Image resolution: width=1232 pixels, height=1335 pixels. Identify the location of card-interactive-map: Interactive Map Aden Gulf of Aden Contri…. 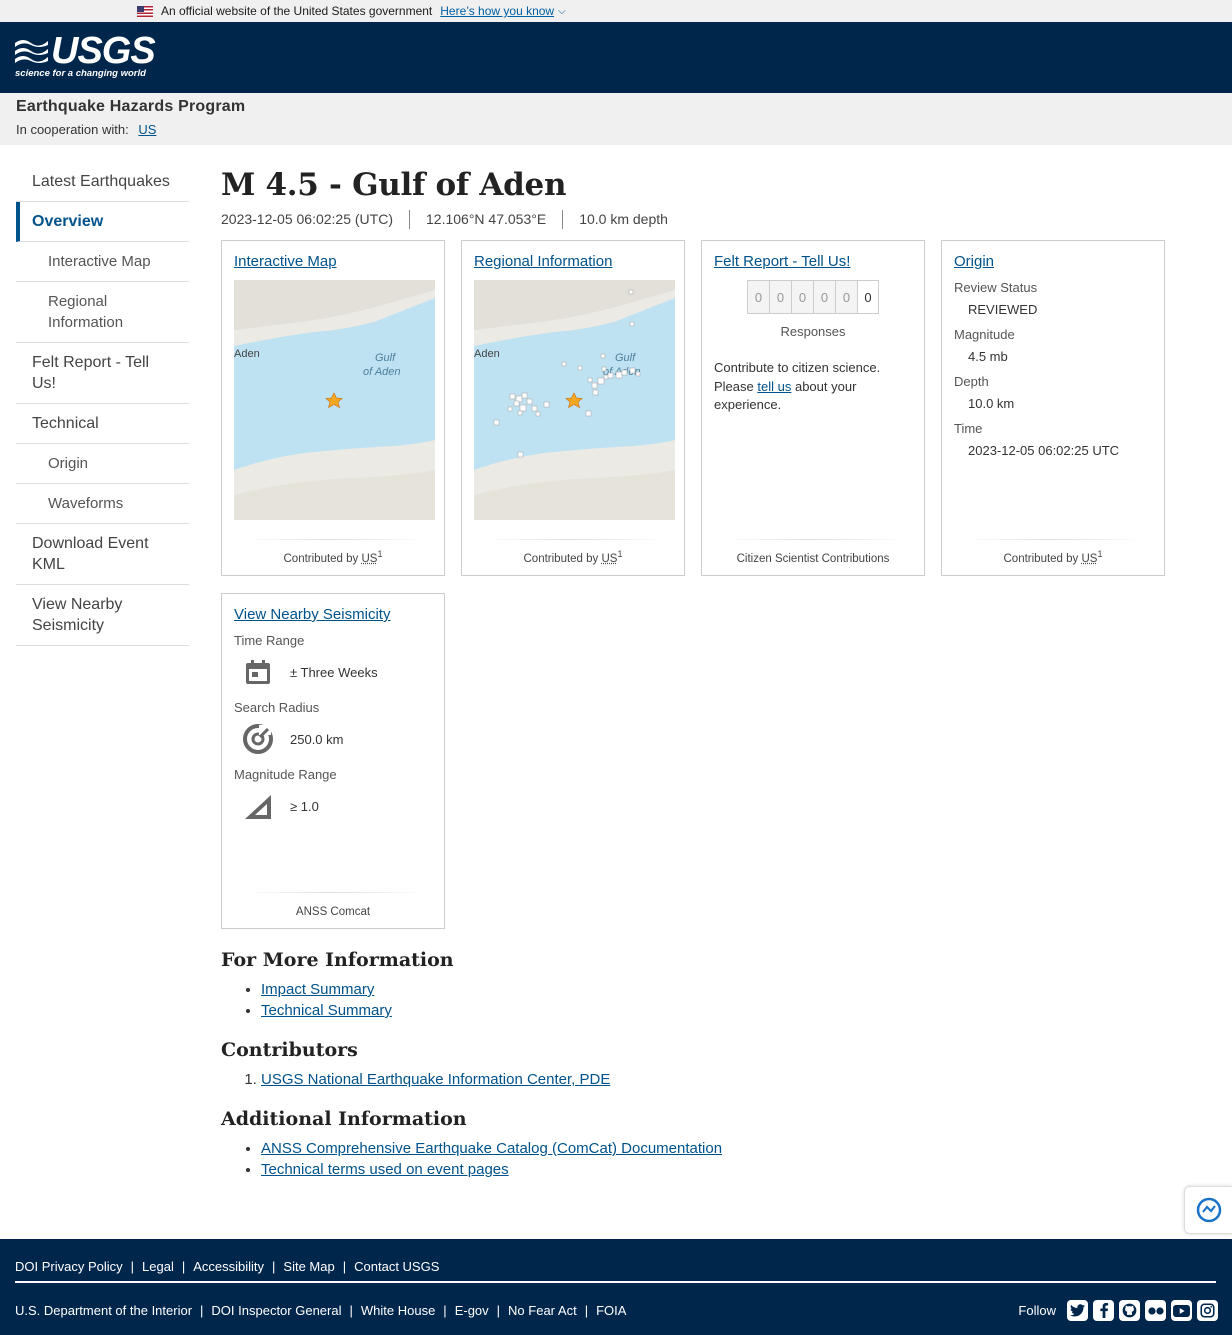
(333, 408).